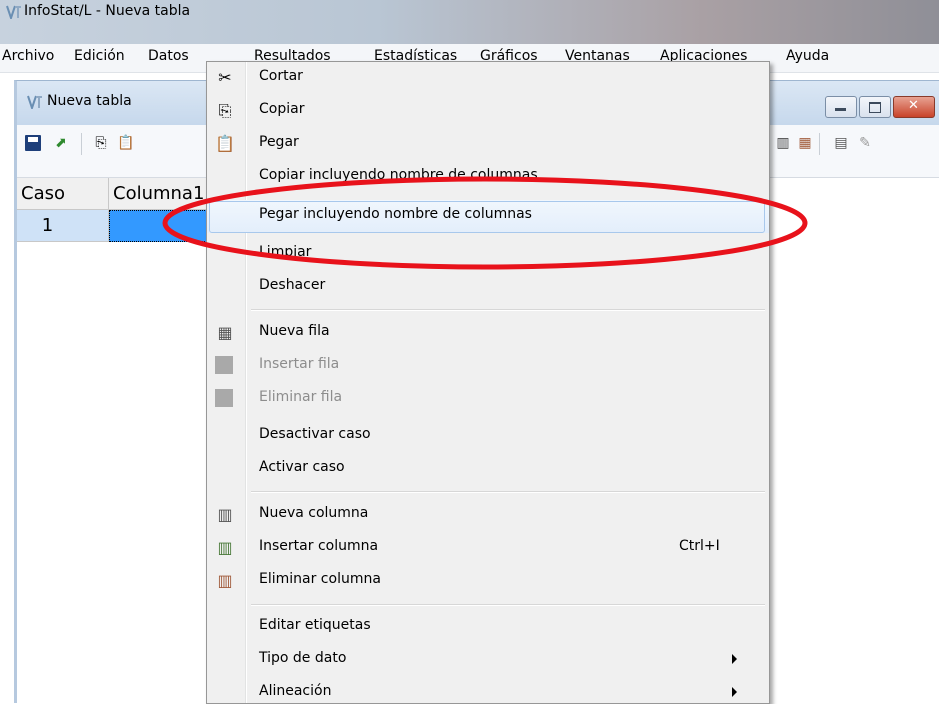 The width and height of the screenshot is (939, 704). I want to click on annotation-ellipse, so click(485, 223).